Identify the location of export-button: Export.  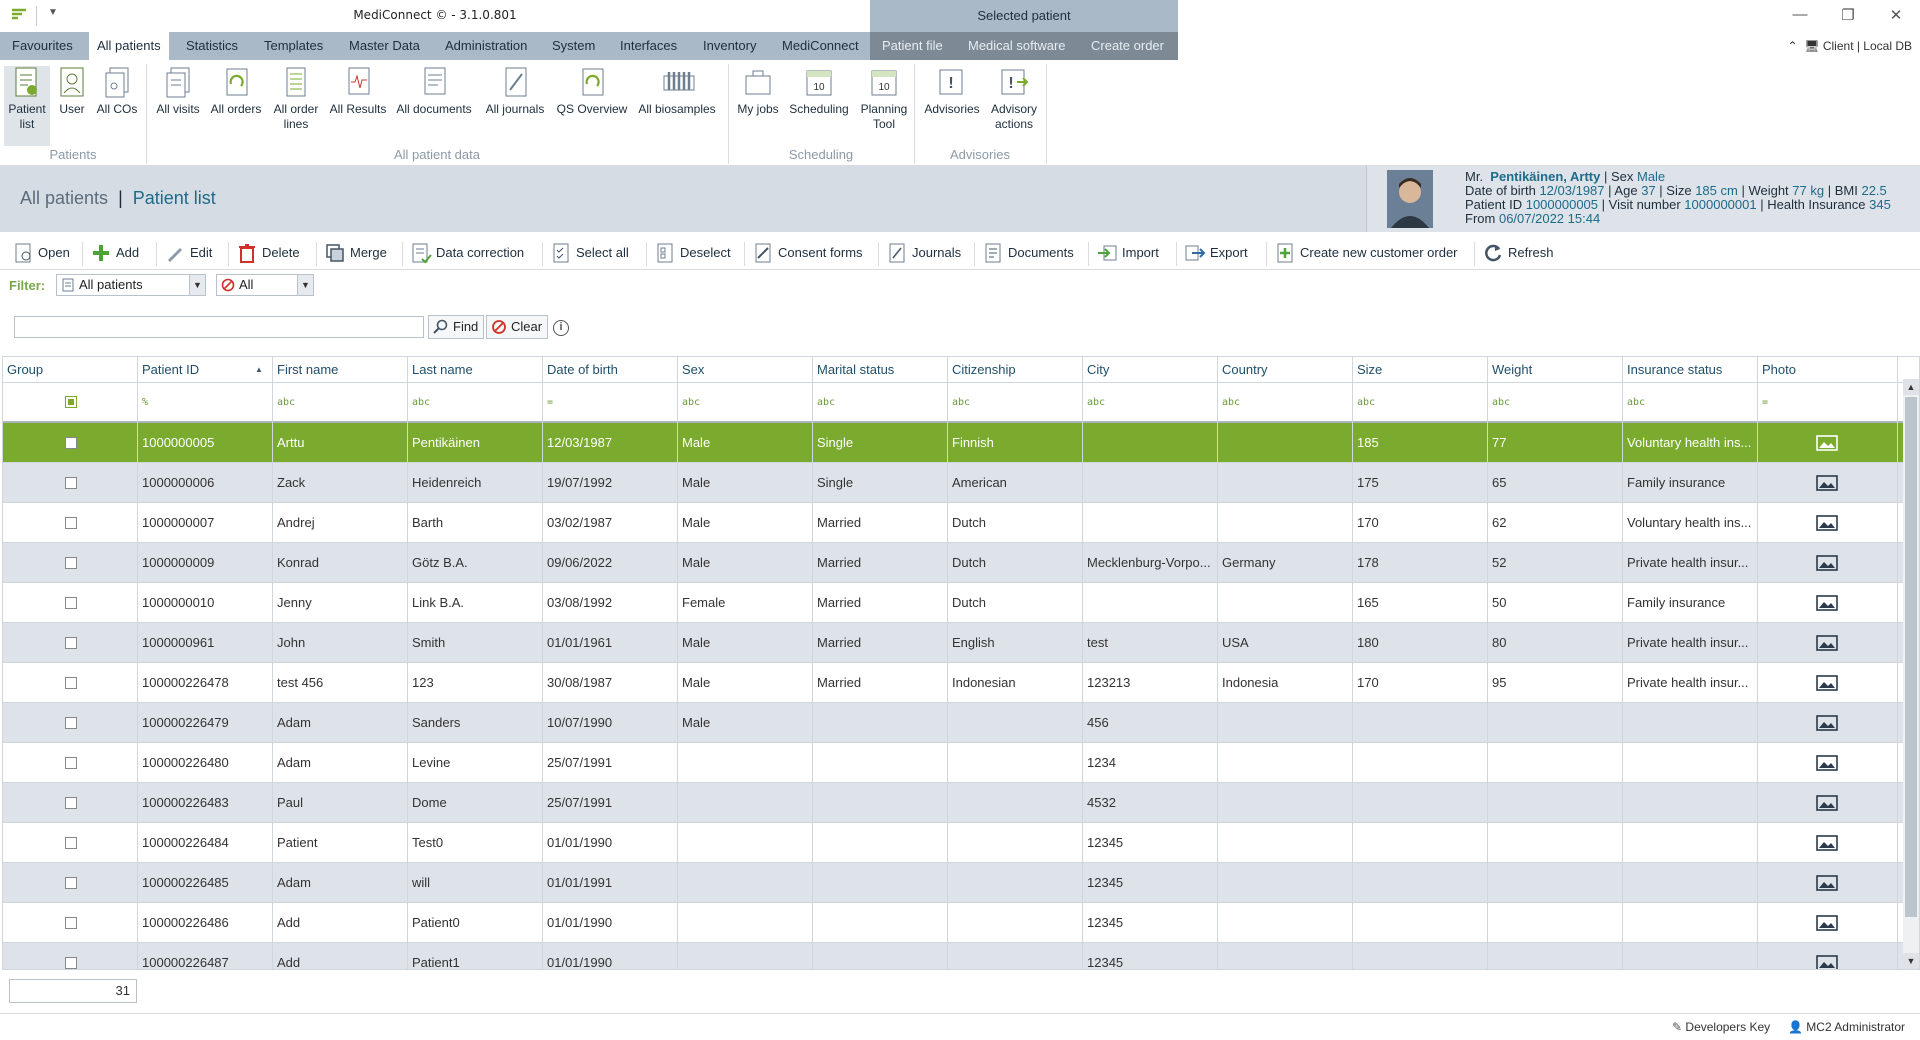
(1216, 253).